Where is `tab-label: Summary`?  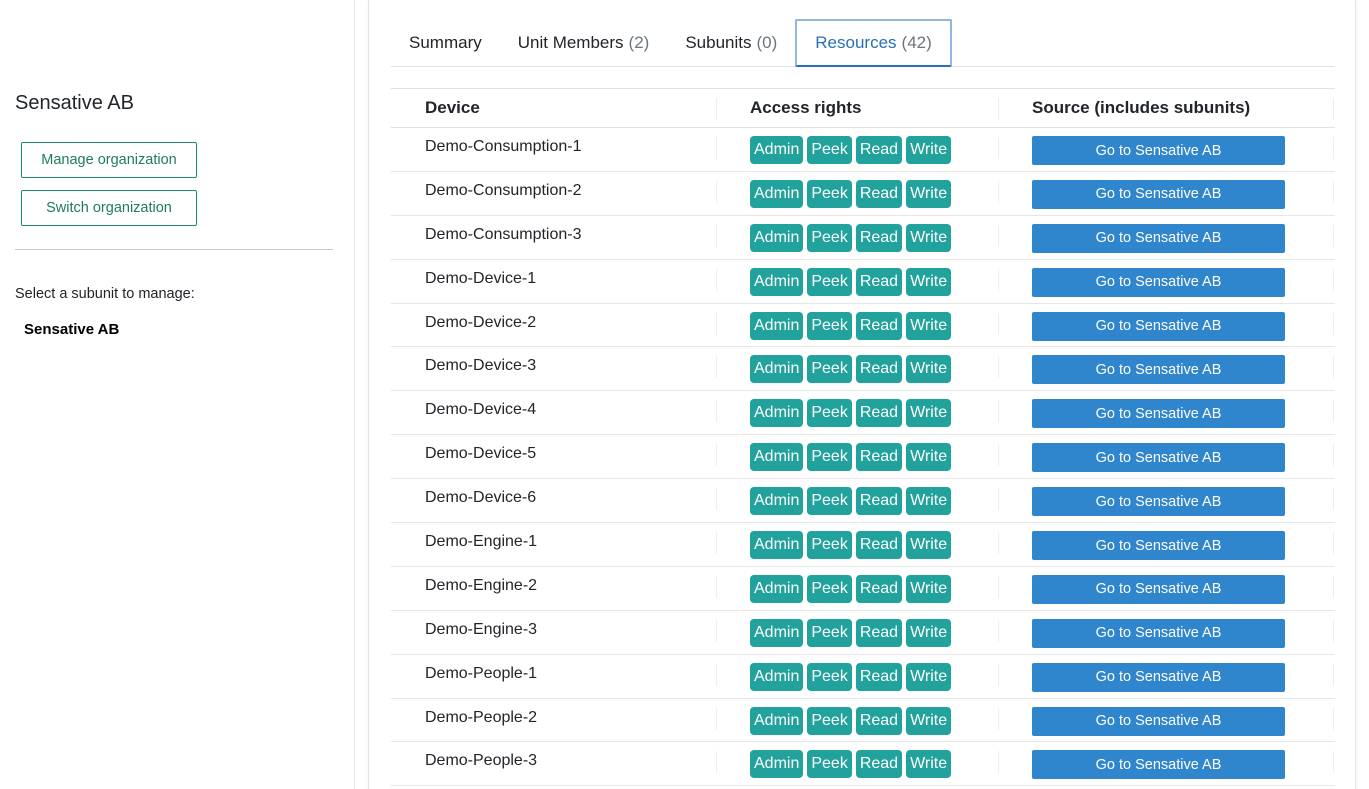
tab-label: Summary is located at coordinates (445, 42).